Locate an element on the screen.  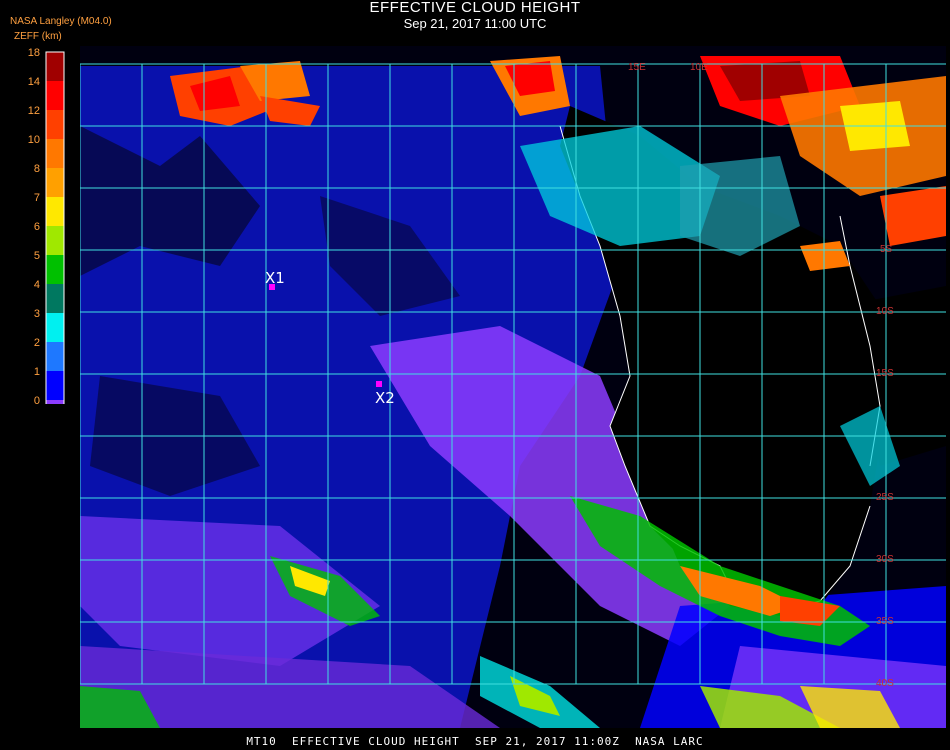
legend-tick-label: 5 is located at coordinates (37, 256).